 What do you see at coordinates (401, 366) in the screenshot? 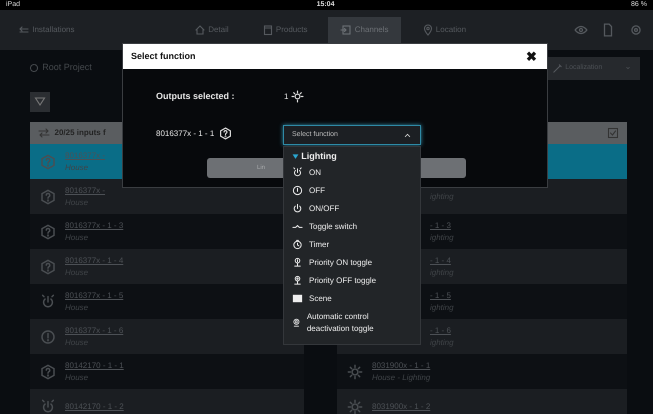
I see `channel-code: 8031900x - 1 - 1` at bounding box center [401, 366].